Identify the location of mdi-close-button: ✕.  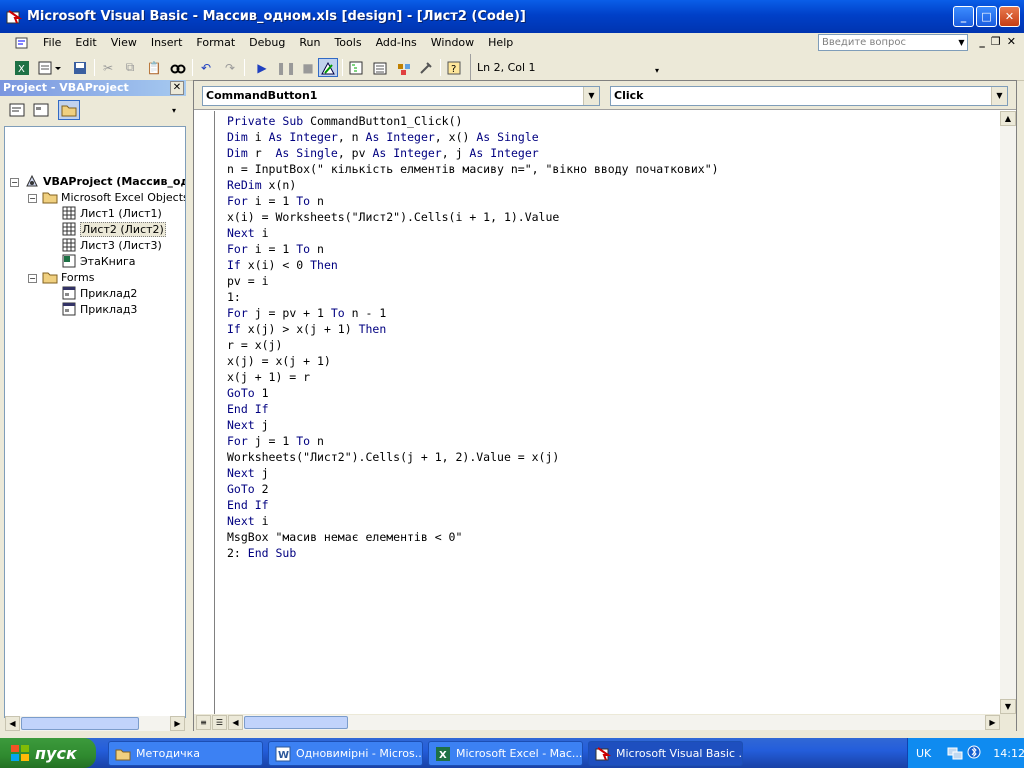
(1011, 41).